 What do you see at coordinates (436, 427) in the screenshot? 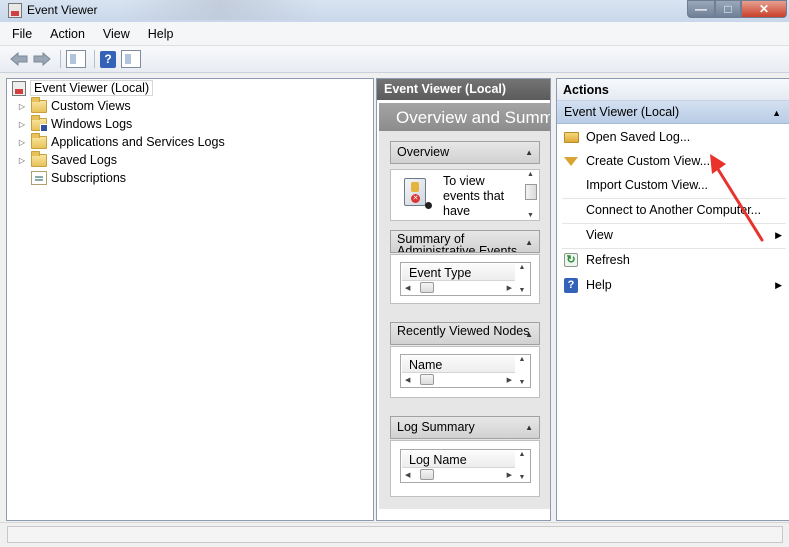
I see `section-title: Log Summary` at bounding box center [436, 427].